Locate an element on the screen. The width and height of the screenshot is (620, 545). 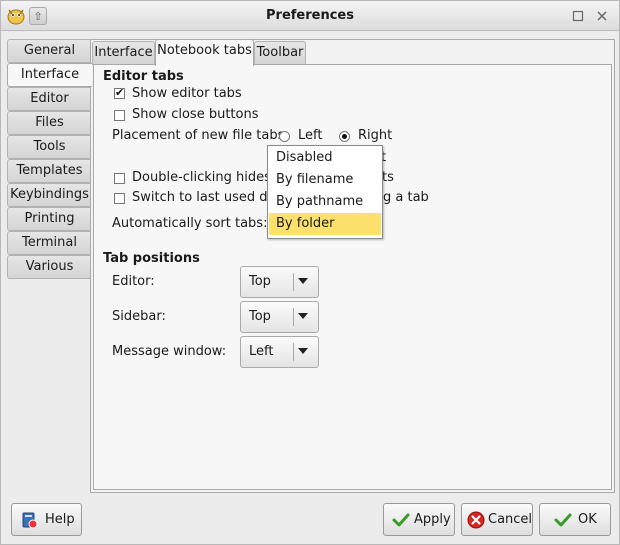
title-bar: ⇧ Preferences is located at coordinates (310, 16).